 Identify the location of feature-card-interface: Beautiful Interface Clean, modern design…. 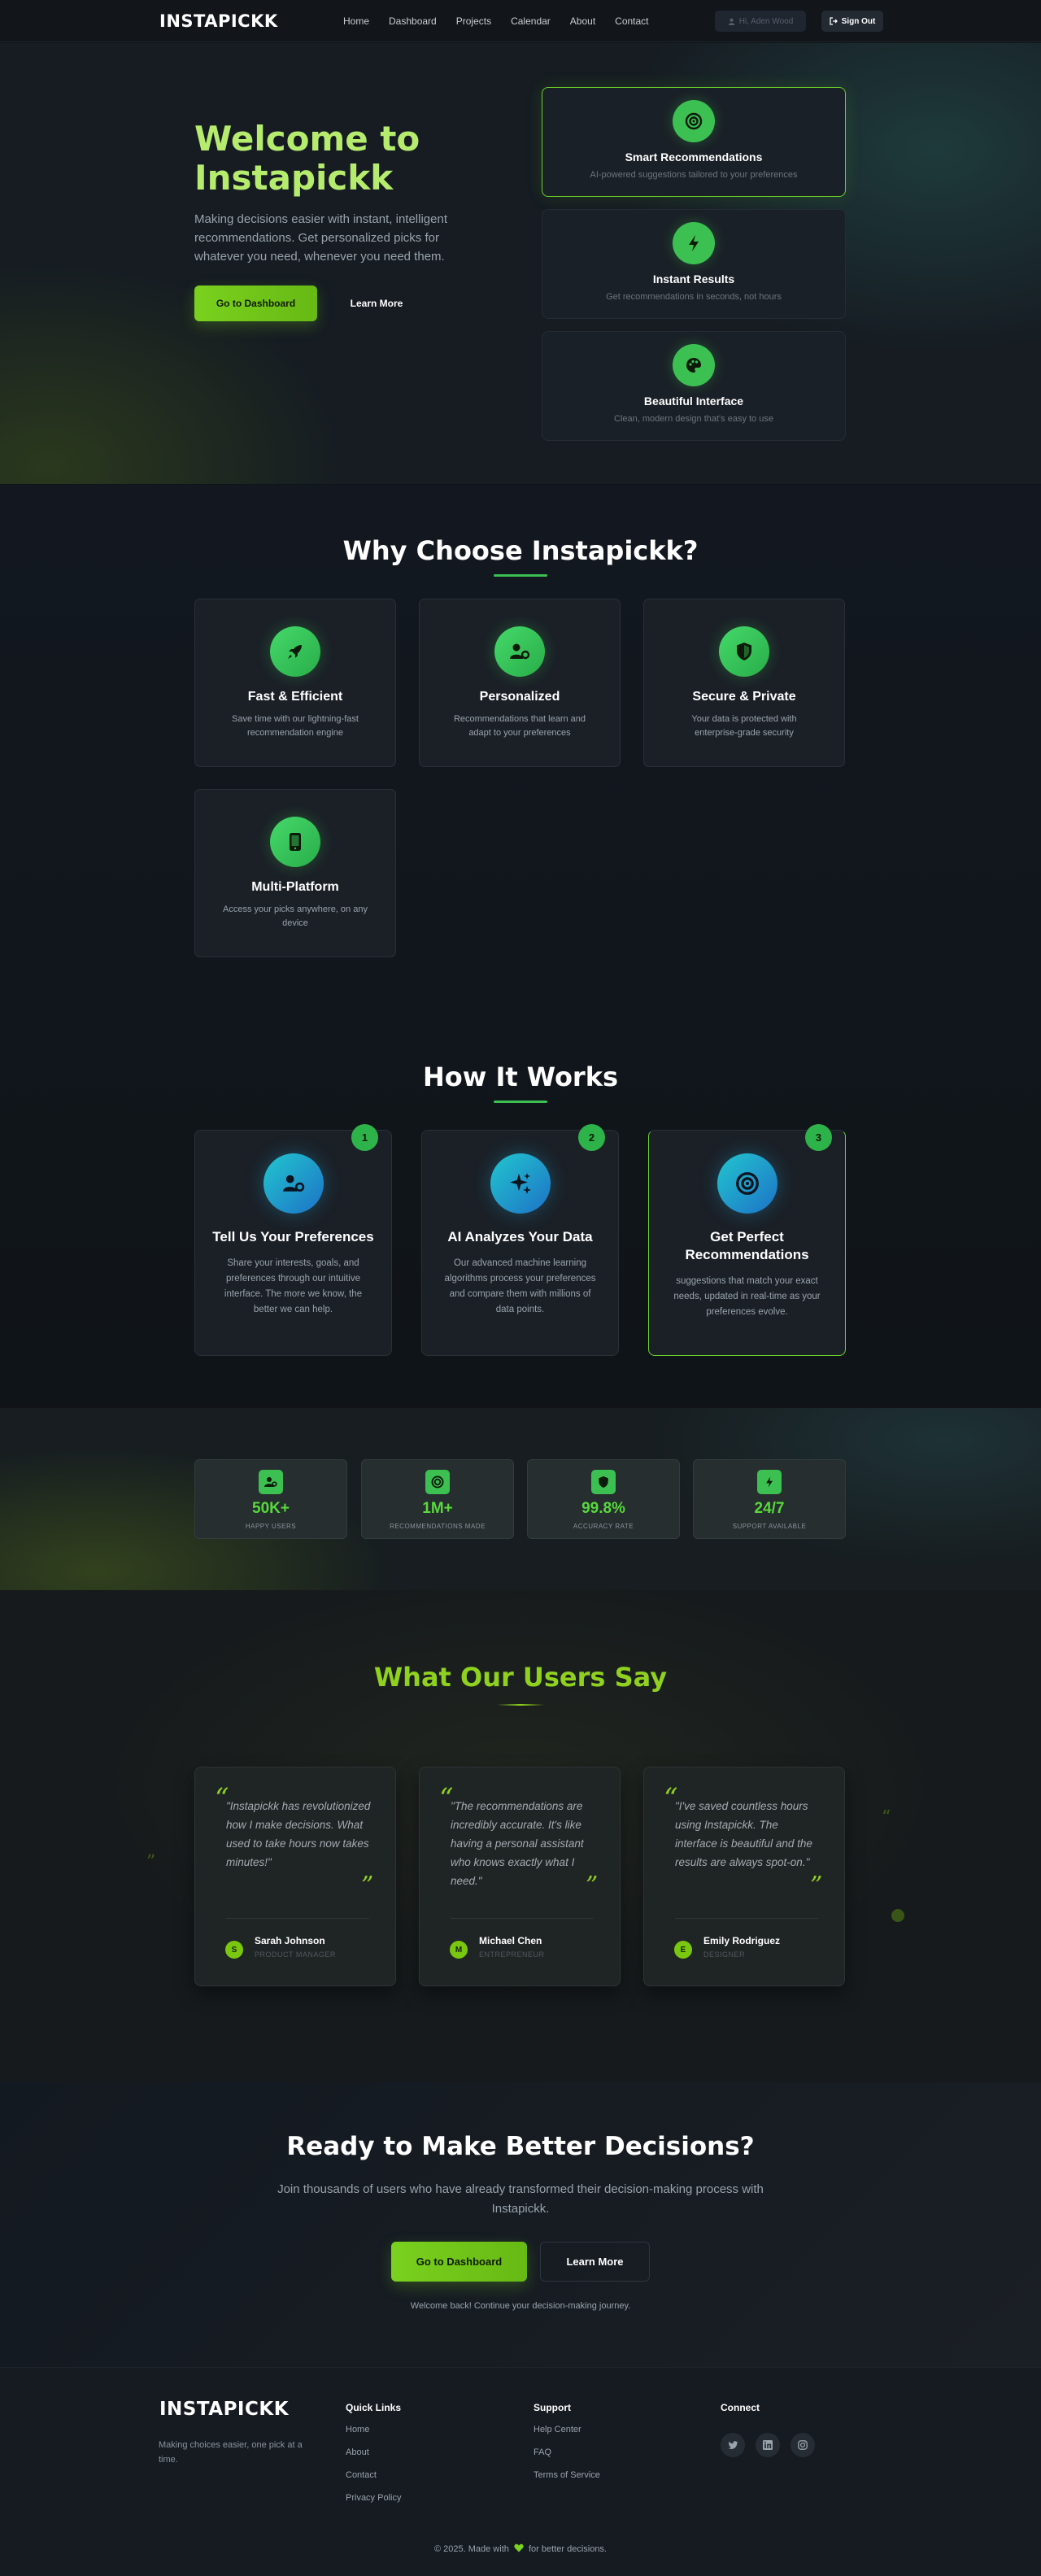
(694, 386).